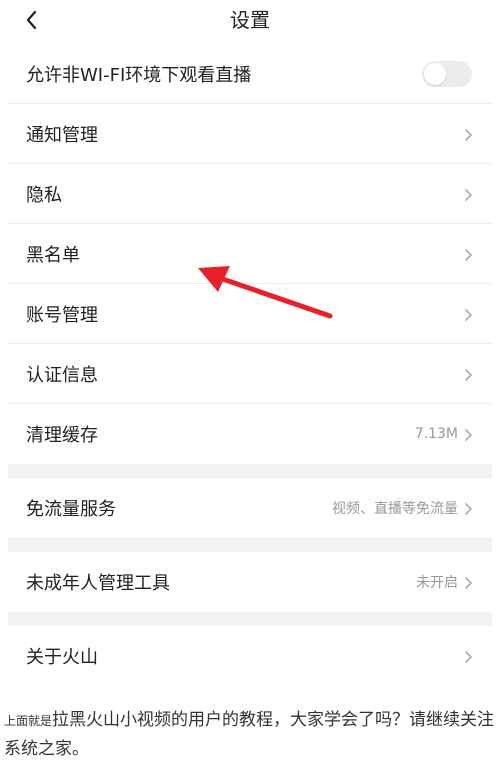 This screenshot has width=496, height=775. I want to click on settings-item-label: 关于火山, so click(62, 657).